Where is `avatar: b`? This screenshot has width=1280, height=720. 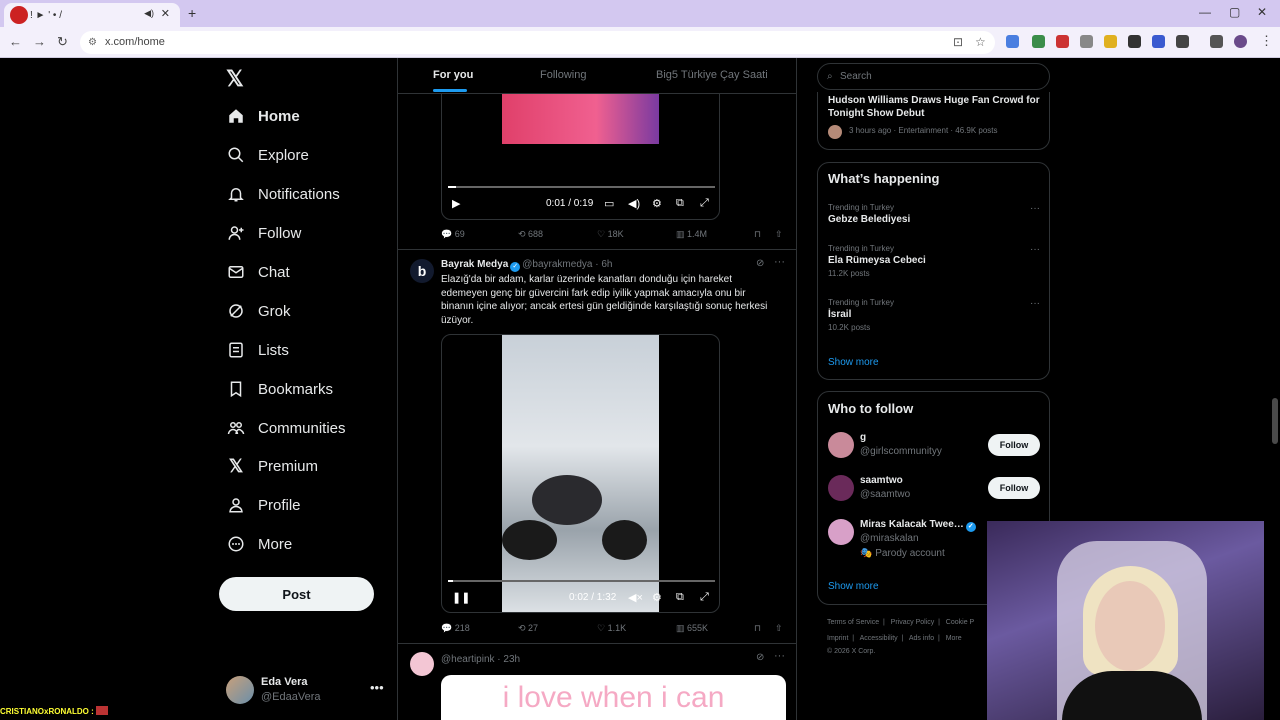
avatar: b is located at coordinates (422, 271).